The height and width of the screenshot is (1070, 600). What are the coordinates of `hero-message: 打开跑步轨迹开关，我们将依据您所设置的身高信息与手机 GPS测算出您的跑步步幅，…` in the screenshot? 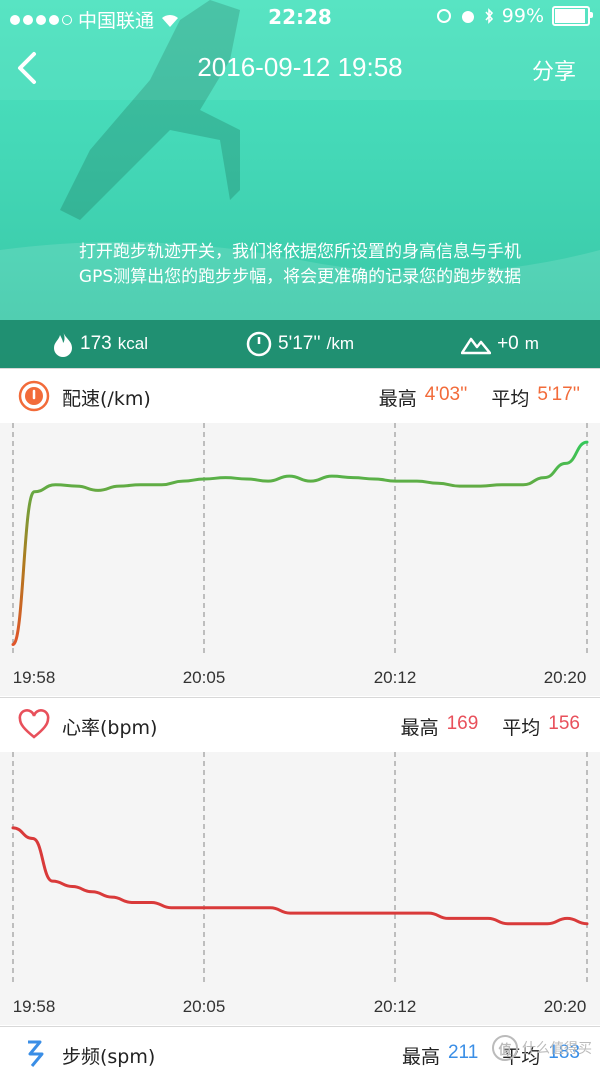 It's located at (300, 265).